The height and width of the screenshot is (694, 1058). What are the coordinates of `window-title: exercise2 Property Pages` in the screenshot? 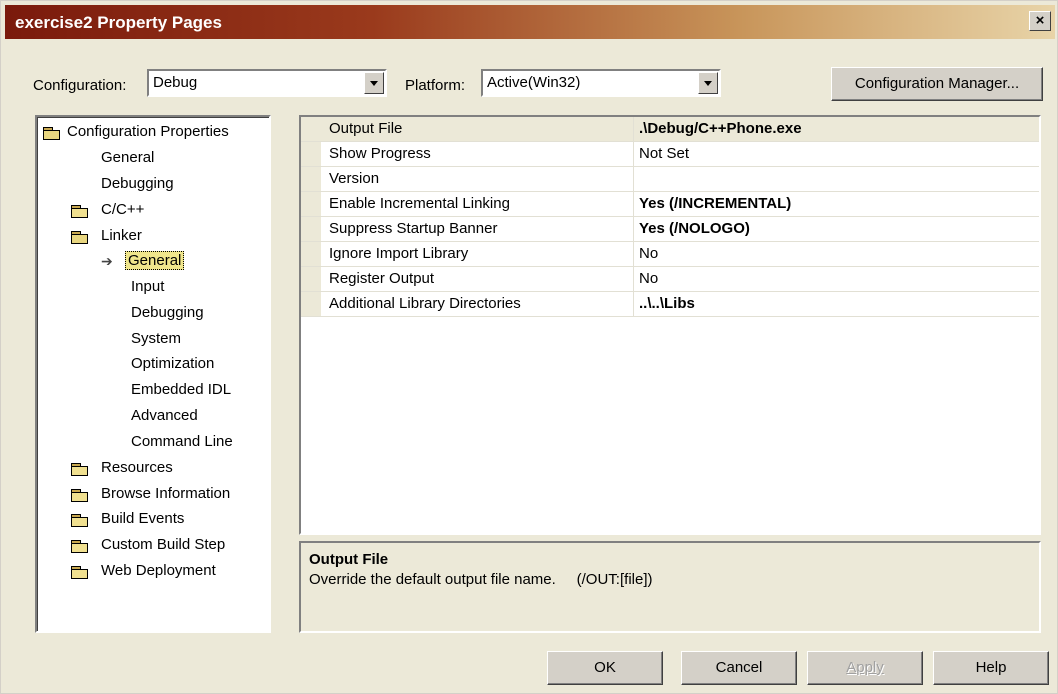 It's located at (118, 22).